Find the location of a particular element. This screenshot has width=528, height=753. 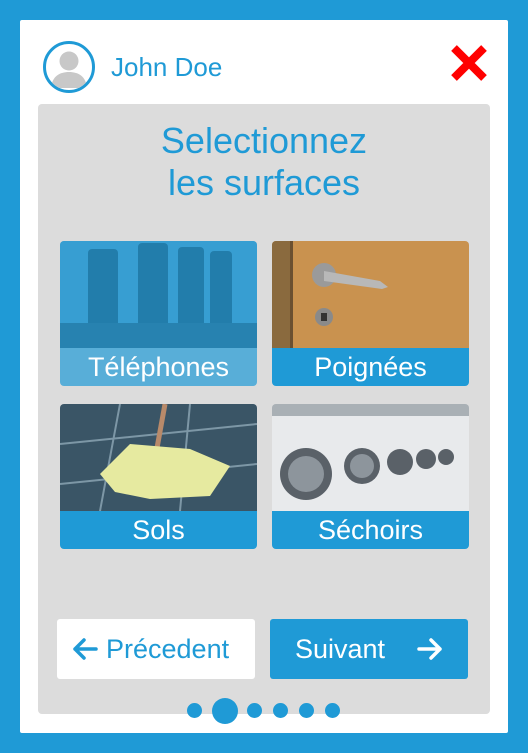

surface-label: Séchoirs is located at coordinates (370, 530).